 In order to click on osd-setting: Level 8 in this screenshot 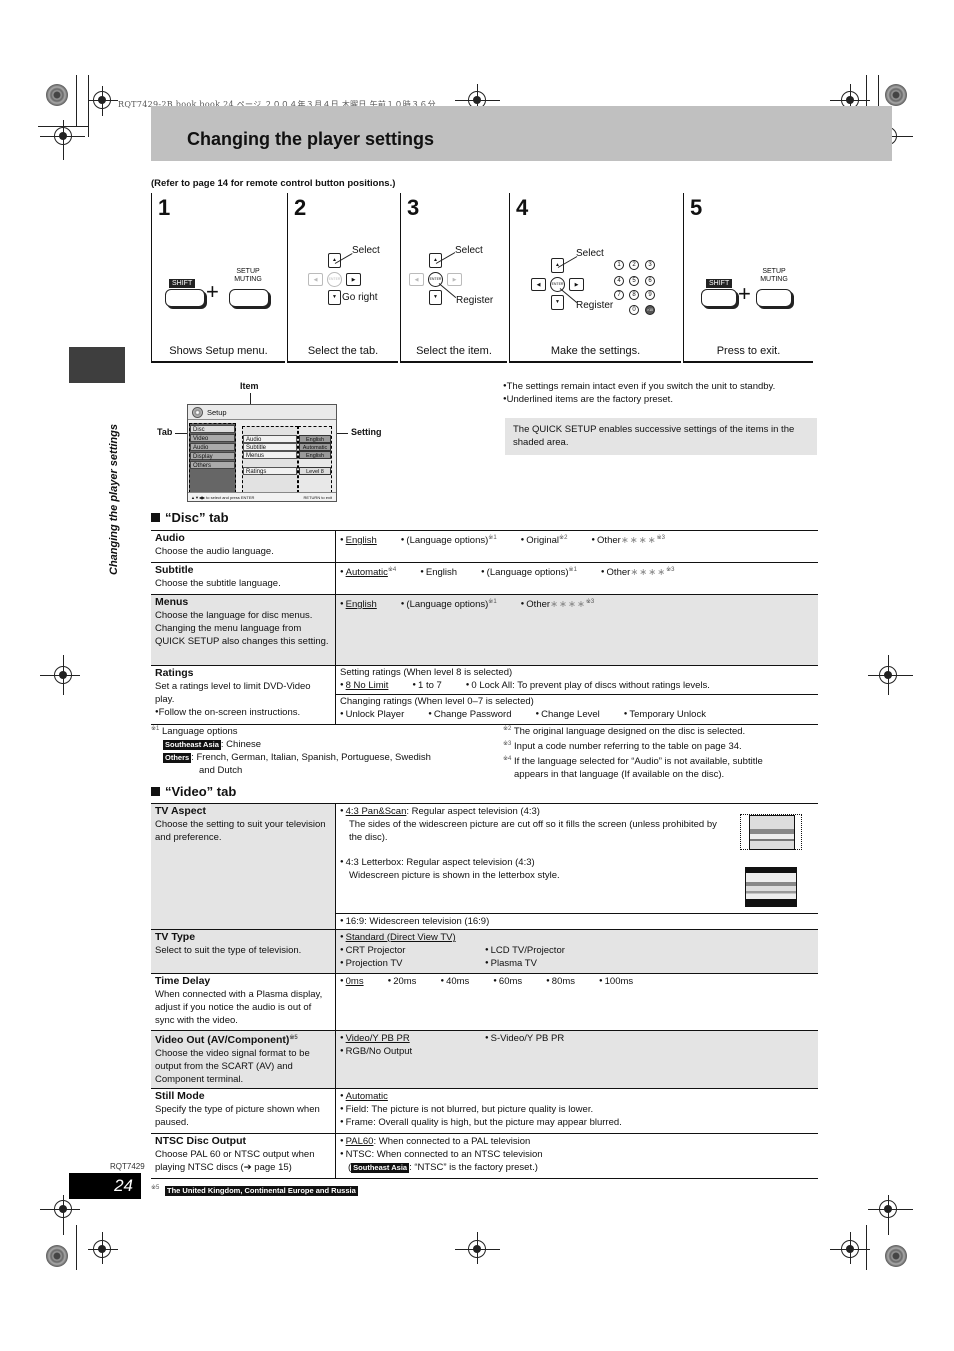, I will do `click(315, 471)`.